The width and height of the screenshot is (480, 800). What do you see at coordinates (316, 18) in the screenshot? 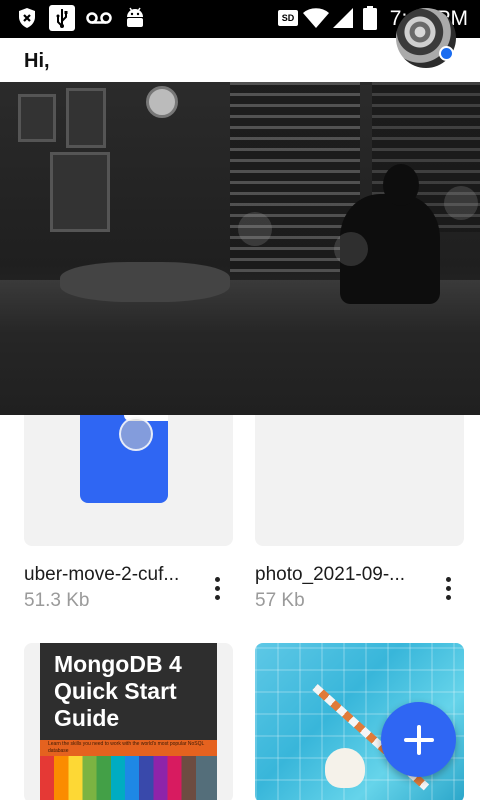
I see `wifi-icon` at bounding box center [316, 18].